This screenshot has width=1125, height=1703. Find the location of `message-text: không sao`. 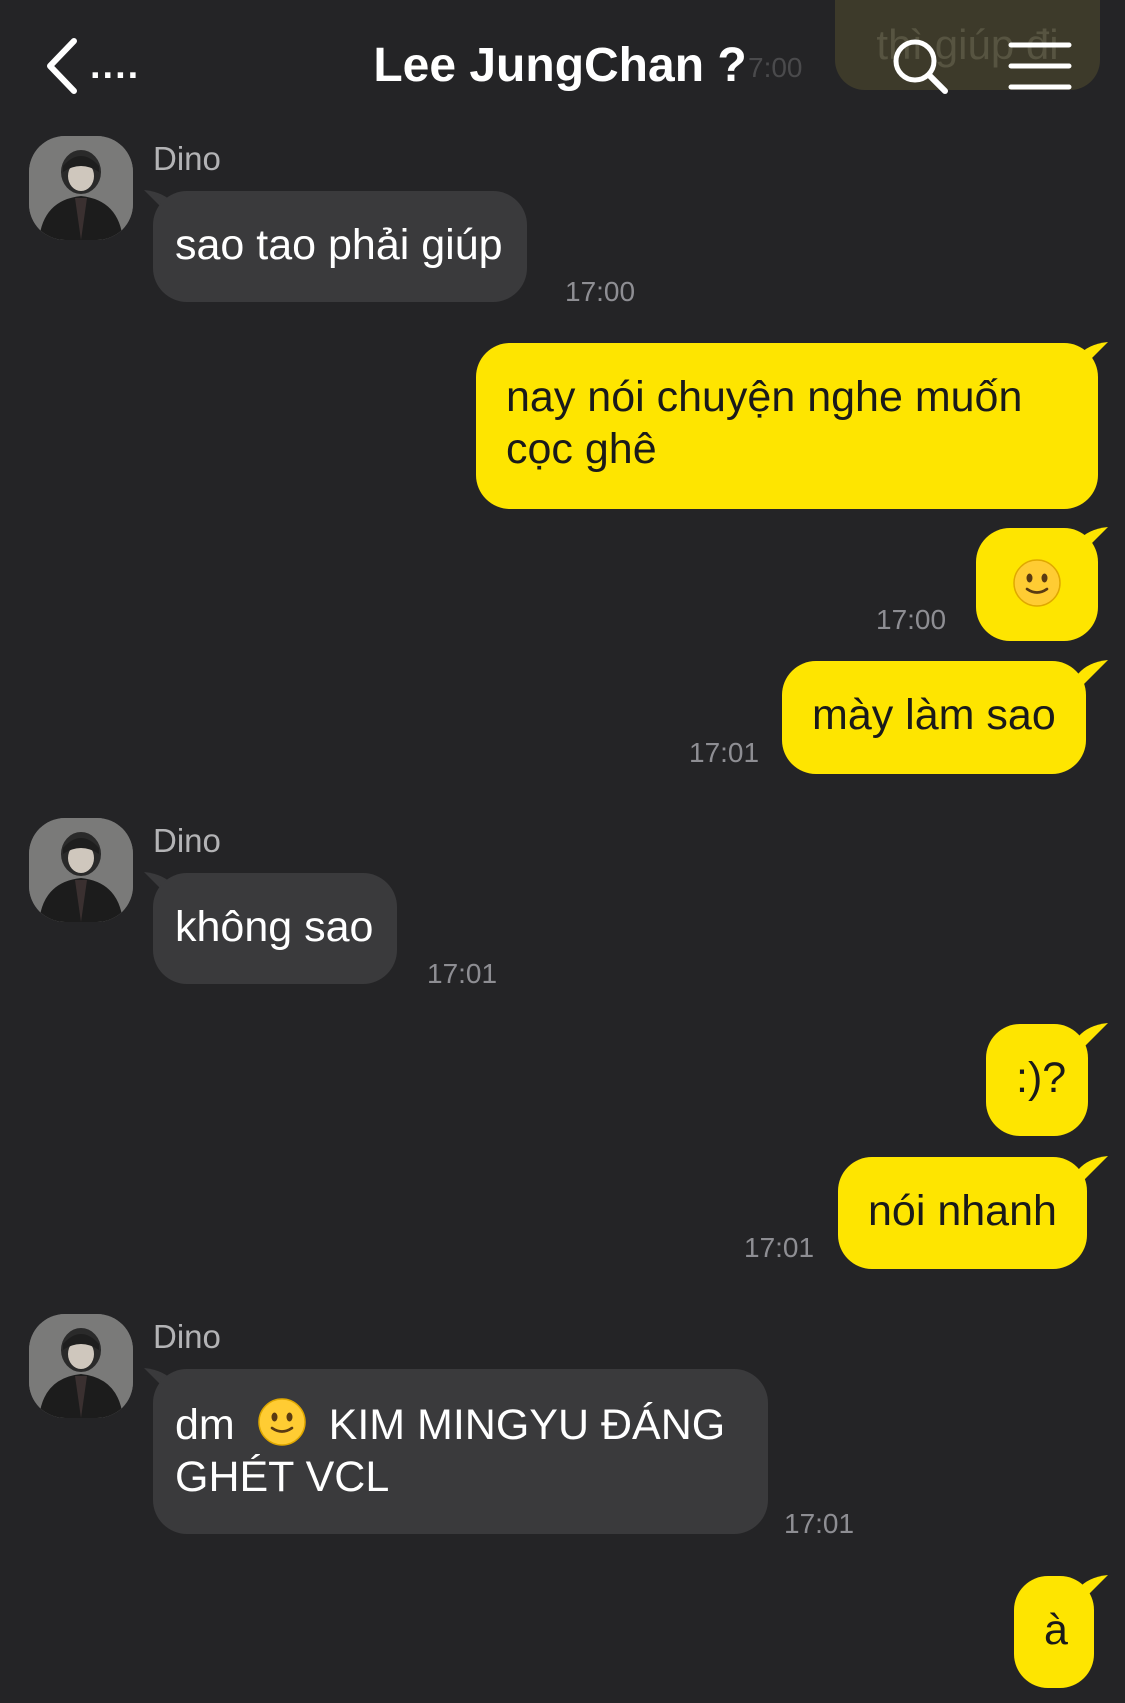

message-text: không sao is located at coordinates (274, 927).